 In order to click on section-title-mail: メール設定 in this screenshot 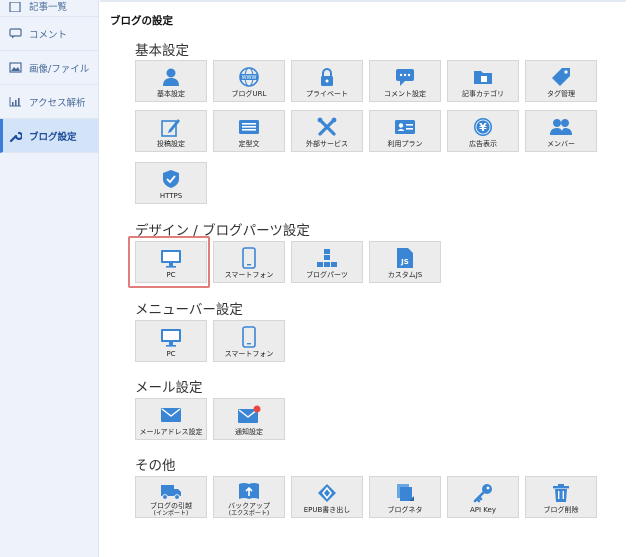, I will do `click(169, 388)`.